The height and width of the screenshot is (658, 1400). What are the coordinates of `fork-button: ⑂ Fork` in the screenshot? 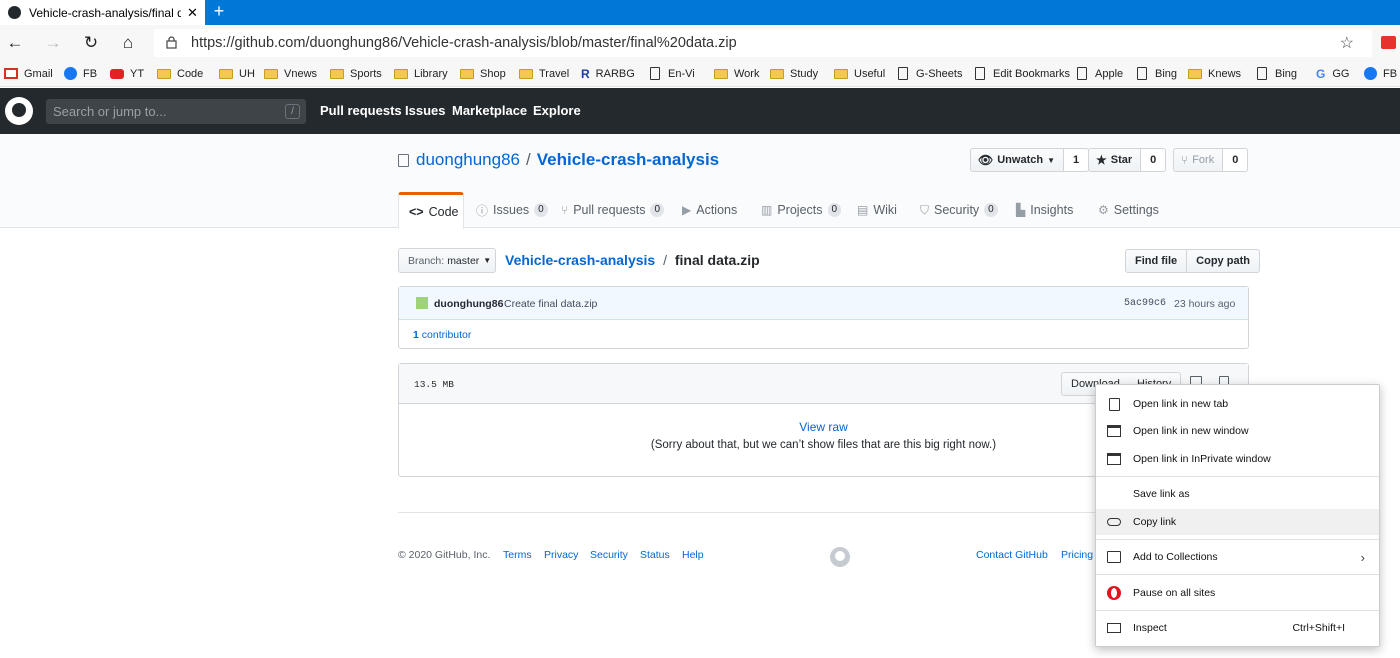 It's located at (1198, 160).